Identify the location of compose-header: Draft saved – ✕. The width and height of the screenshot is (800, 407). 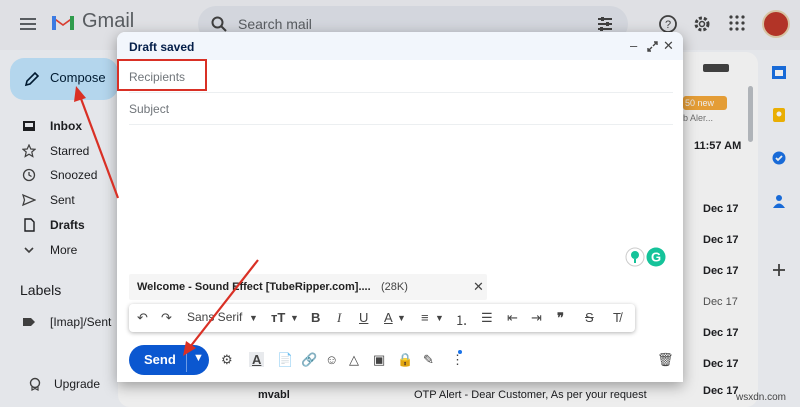
(400, 46).